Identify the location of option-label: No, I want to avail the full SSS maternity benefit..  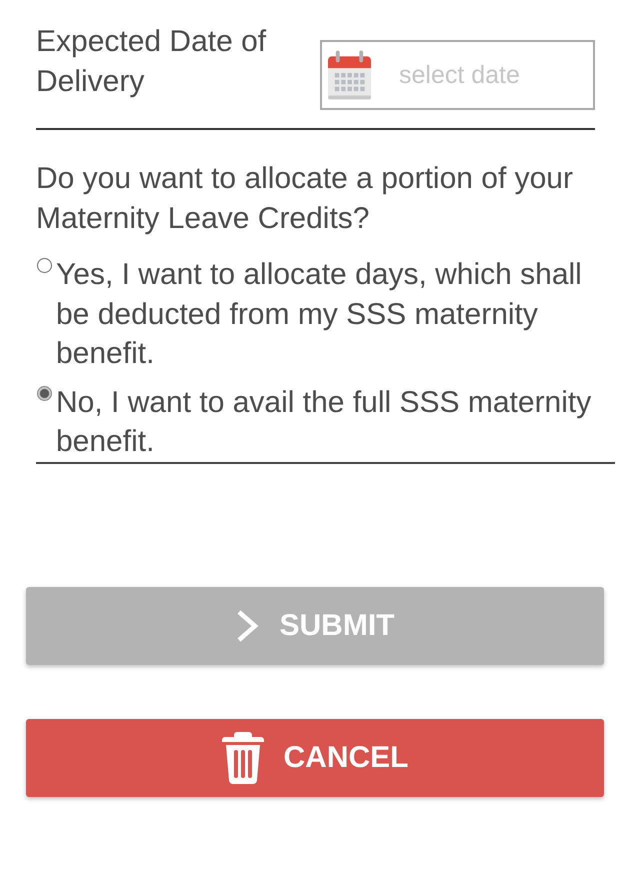
(330, 422).